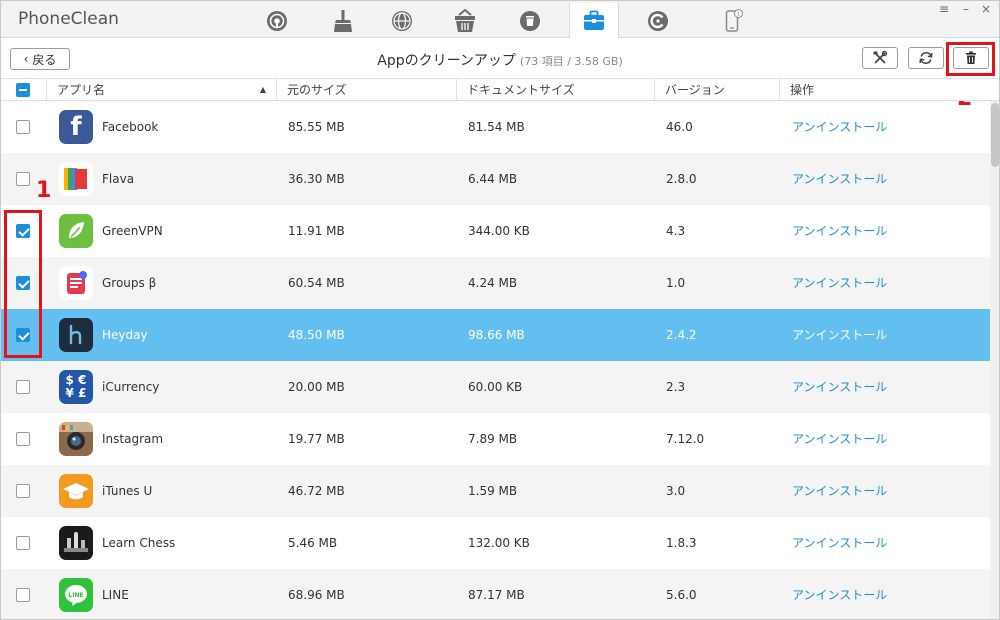  Describe the element at coordinates (366, 90) in the screenshot. I see `column-header-size: 元のサイズ` at that location.